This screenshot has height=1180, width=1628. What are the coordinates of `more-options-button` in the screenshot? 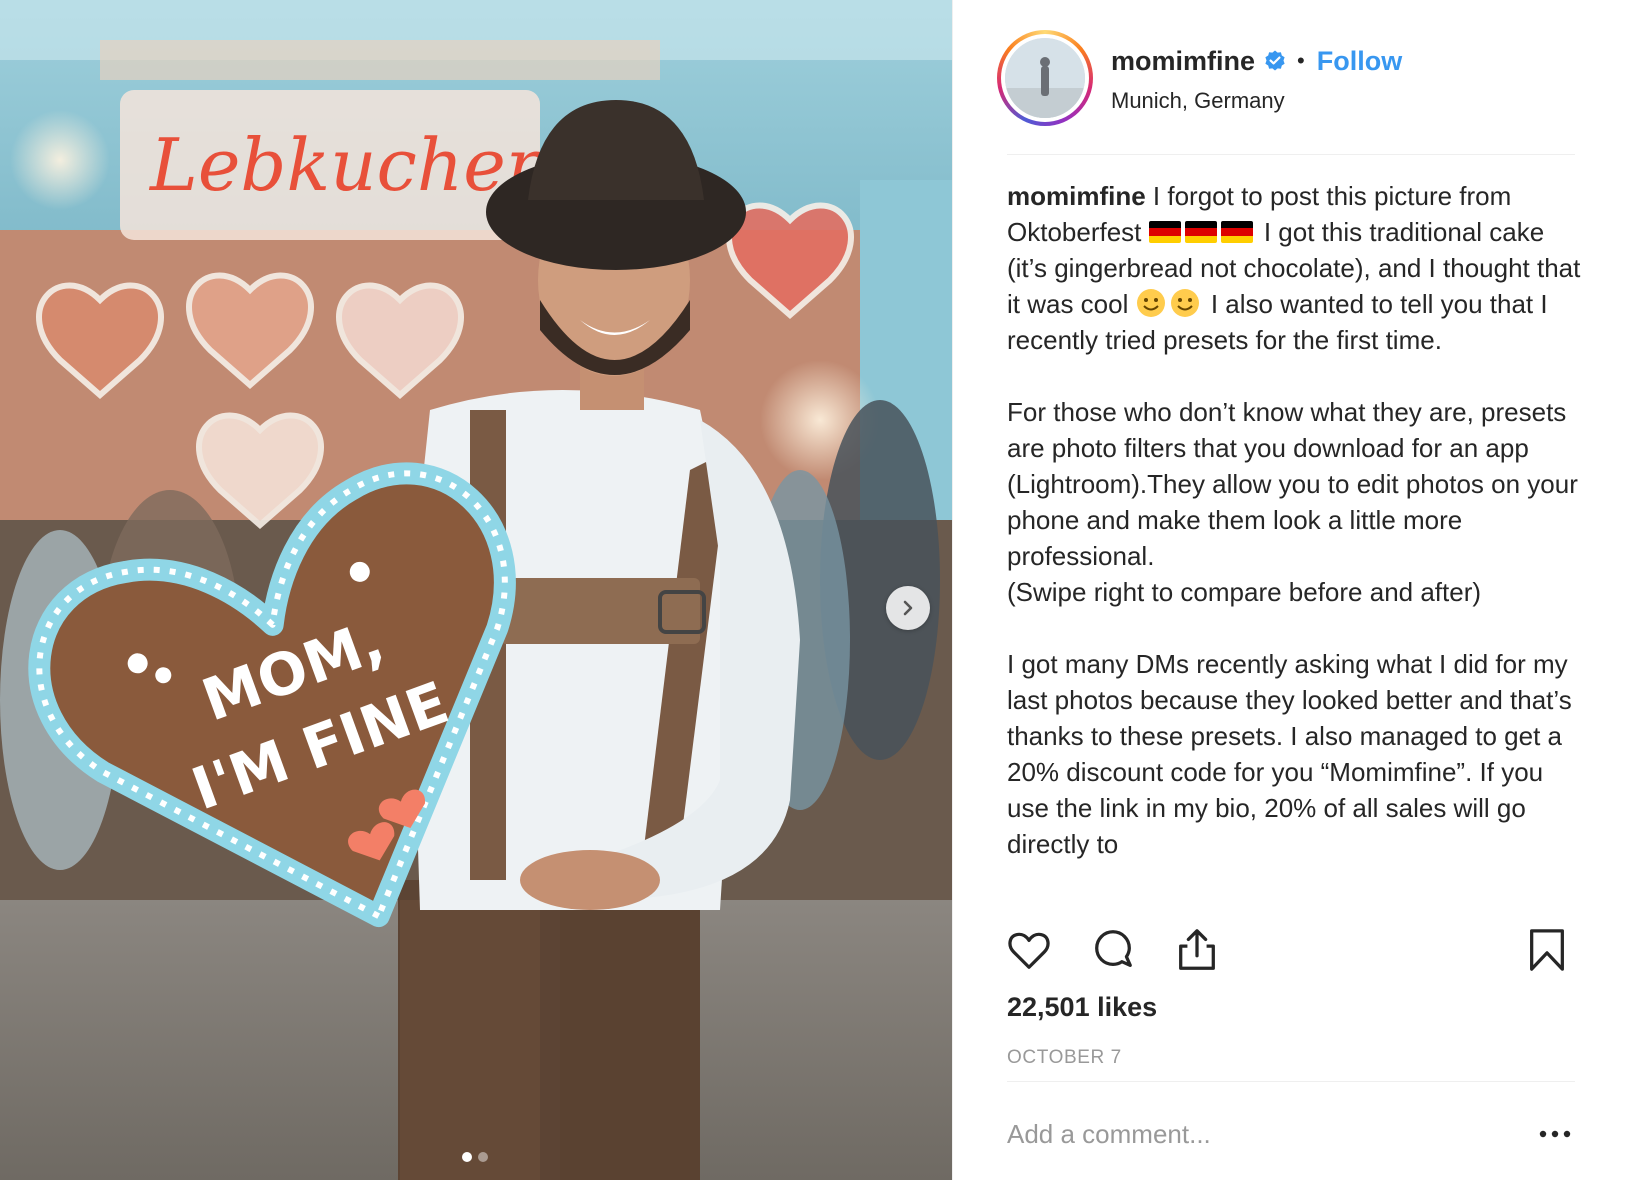 It's located at (1555, 1134).